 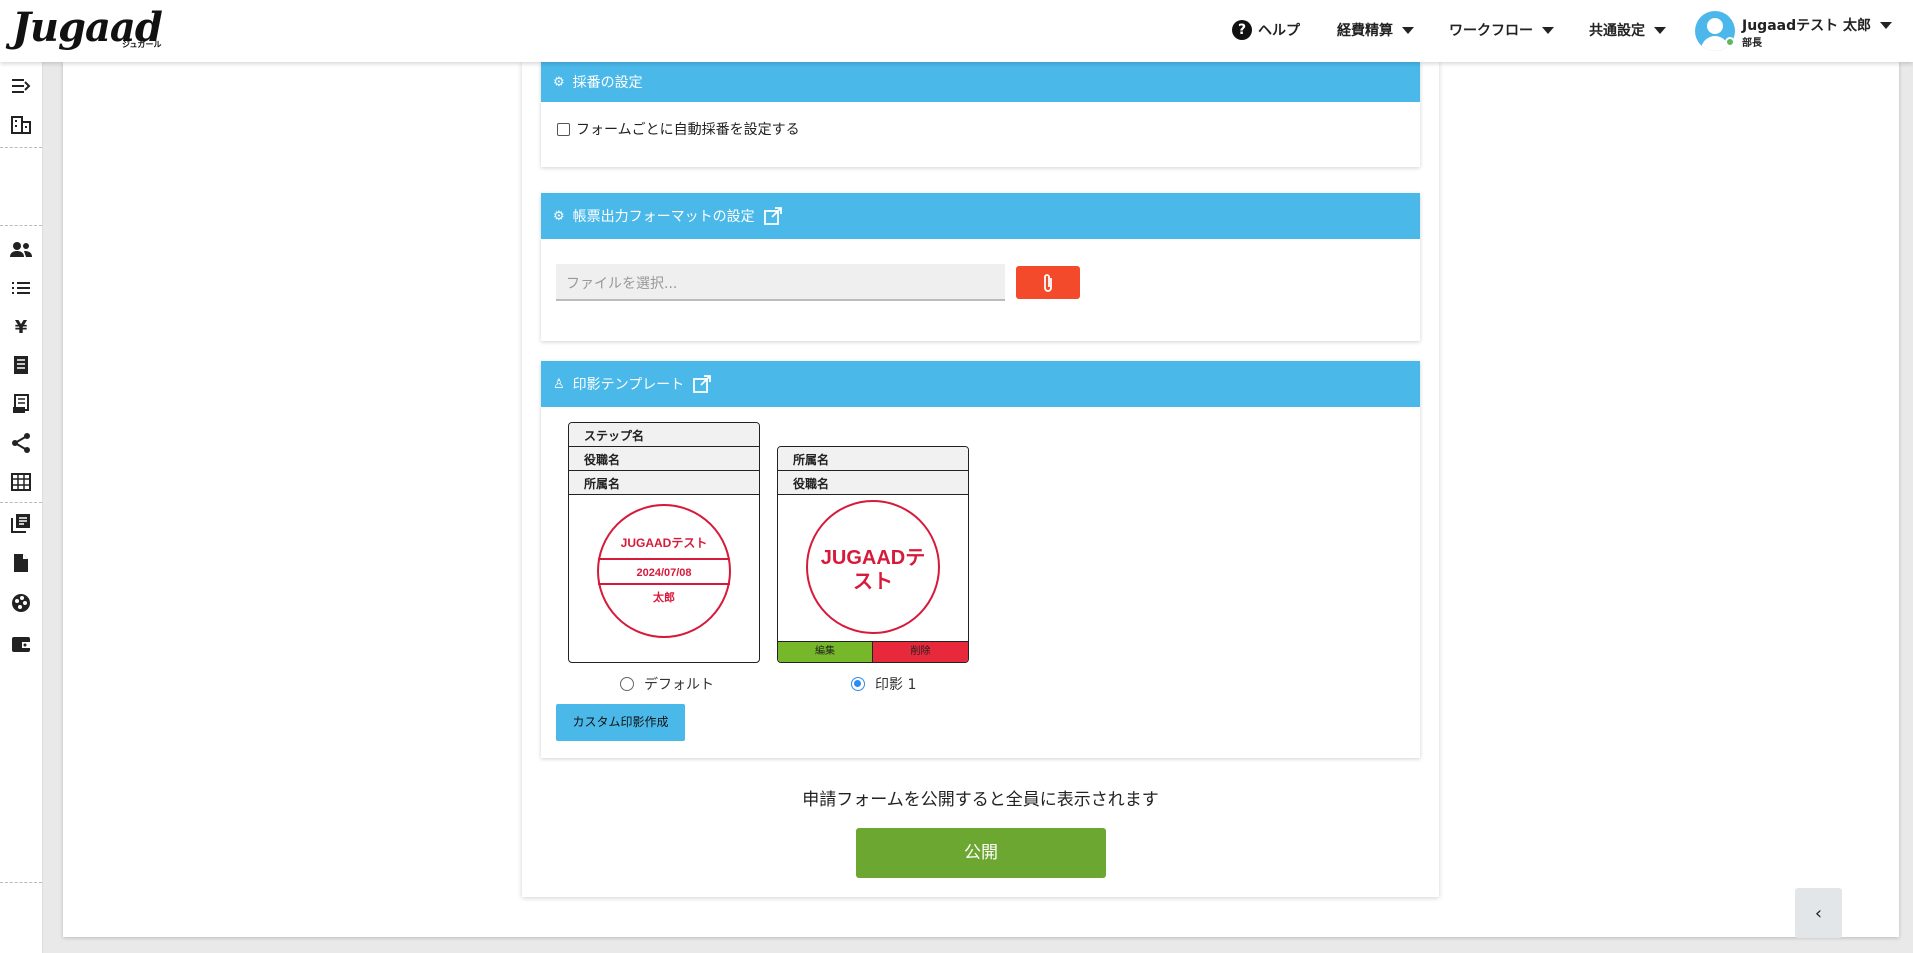 I want to click on custom-stamp-actions: 編集 削除, so click(x=873, y=651).